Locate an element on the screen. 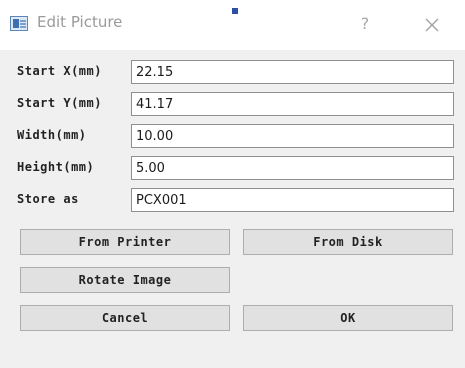 This screenshot has height=368, width=465. store-as-row: Store as is located at coordinates (232, 201).